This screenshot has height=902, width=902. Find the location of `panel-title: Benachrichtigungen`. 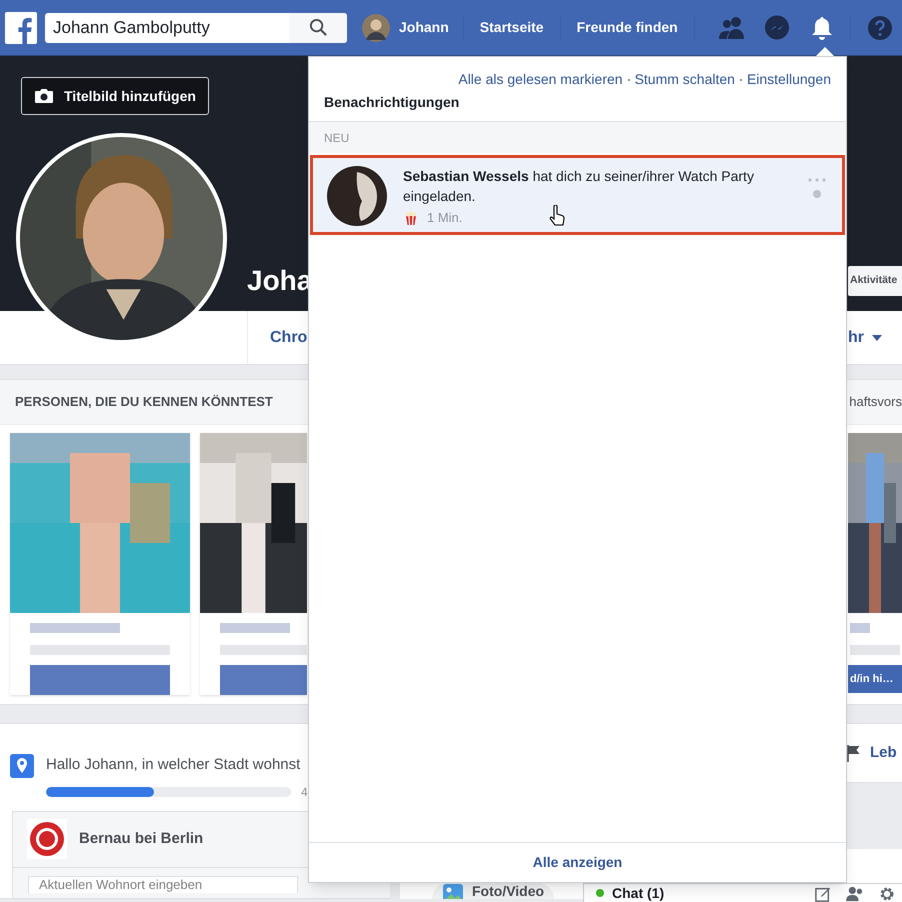

panel-title: Benachrichtigungen is located at coordinates (392, 102).